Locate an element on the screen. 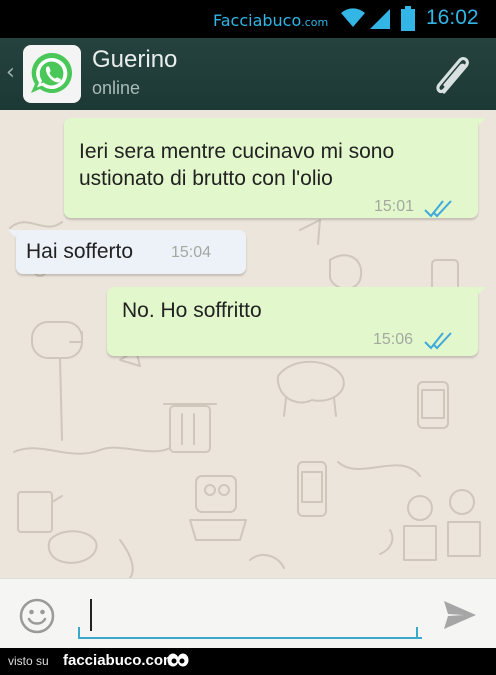  message-time: 15:06 is located at coordinates (393, 339).